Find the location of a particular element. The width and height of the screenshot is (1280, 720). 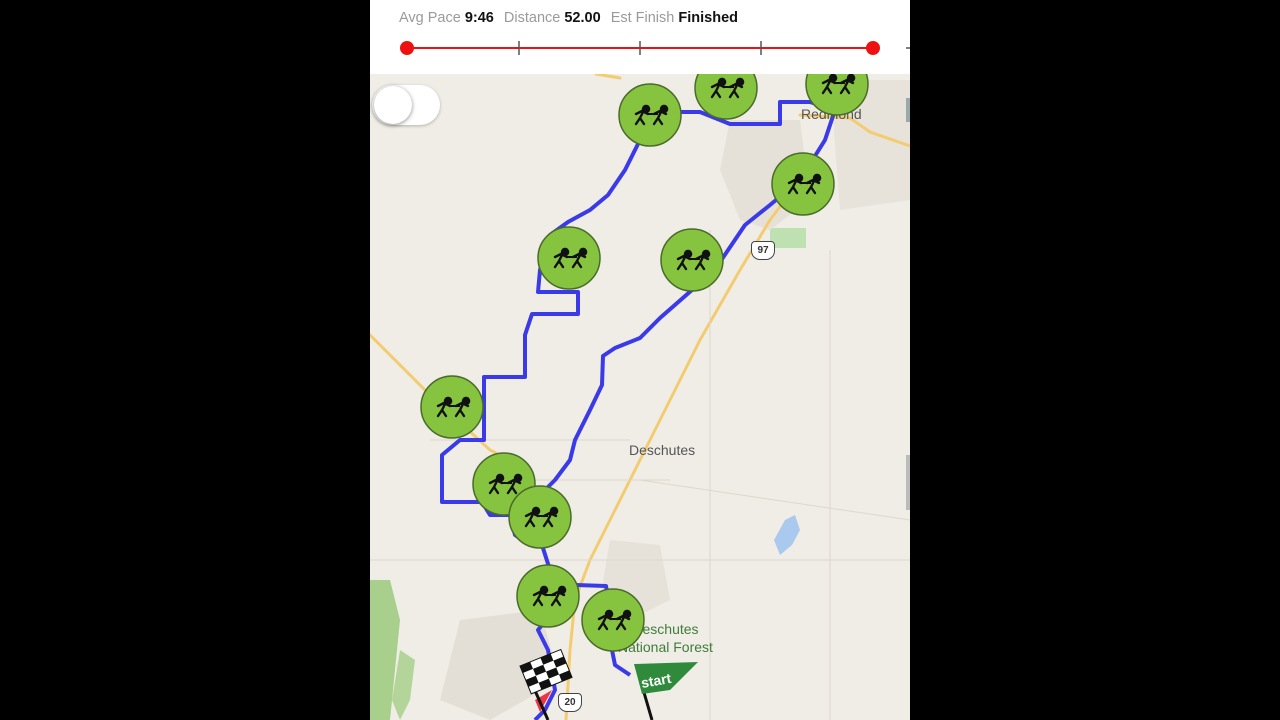

map-toggle-switch is located at coordinates (406, 105).